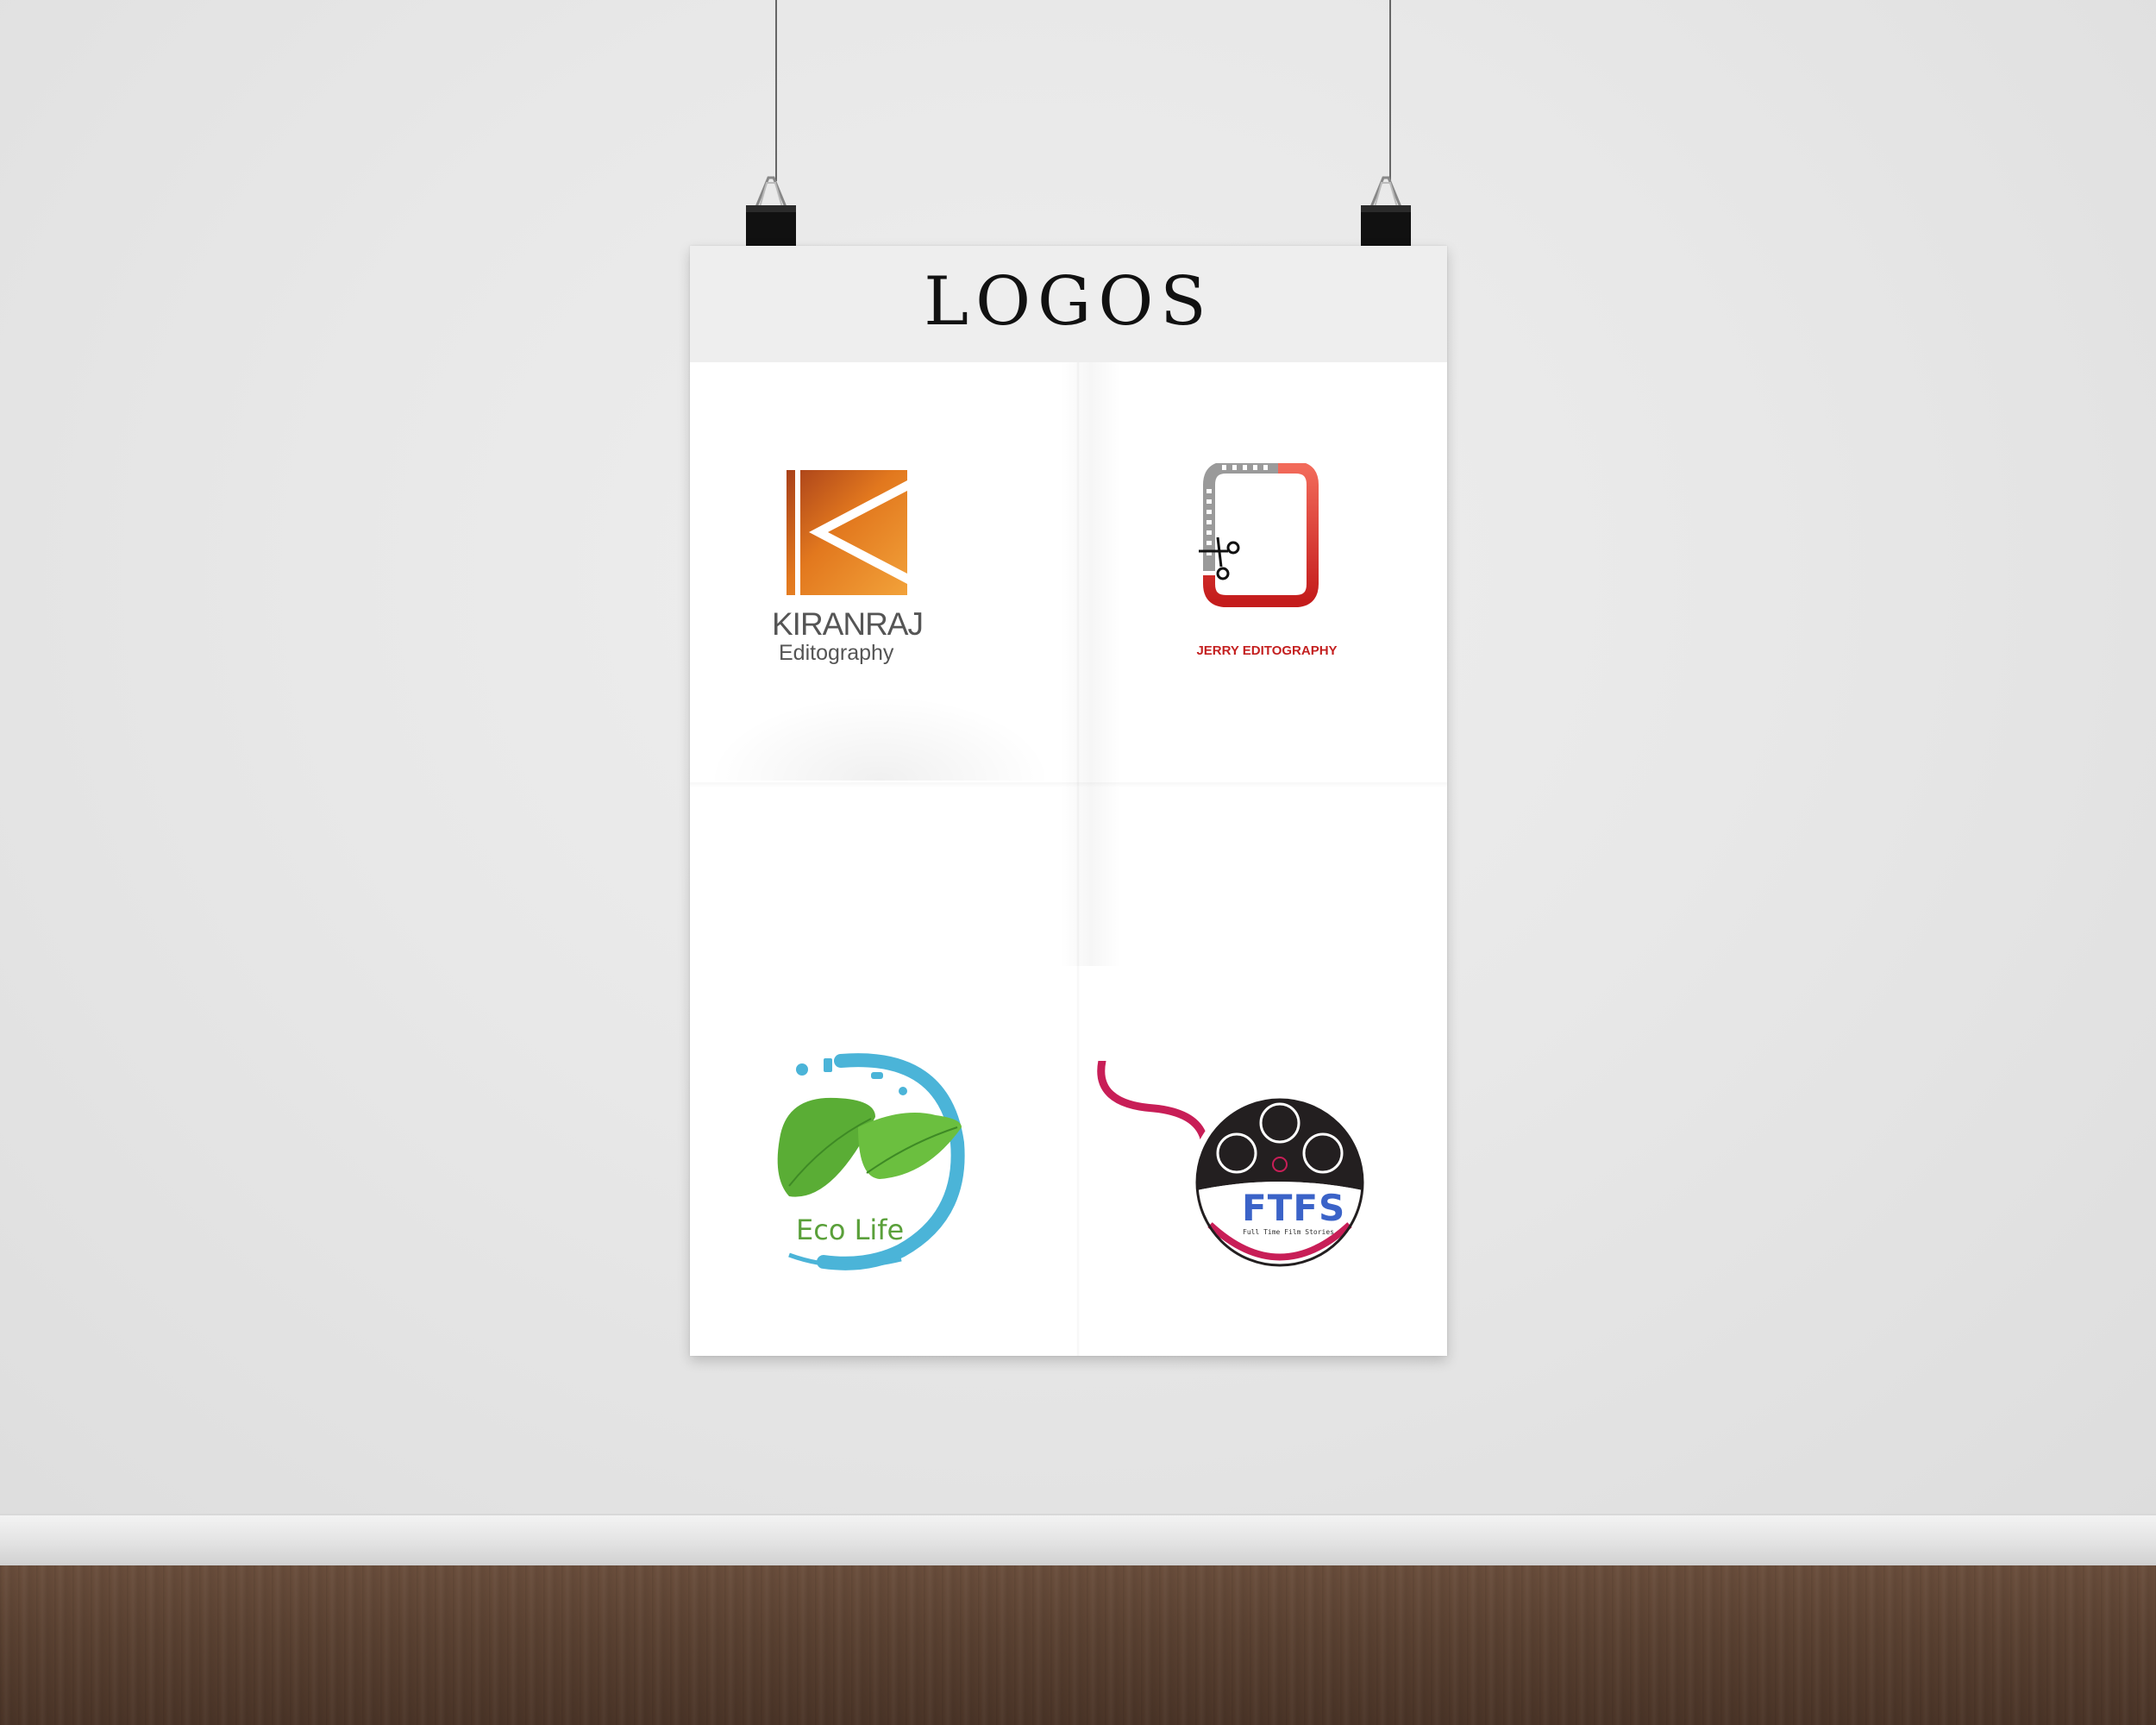  I want to click on eco-life-title: Eco Life, so click(850, 1230).